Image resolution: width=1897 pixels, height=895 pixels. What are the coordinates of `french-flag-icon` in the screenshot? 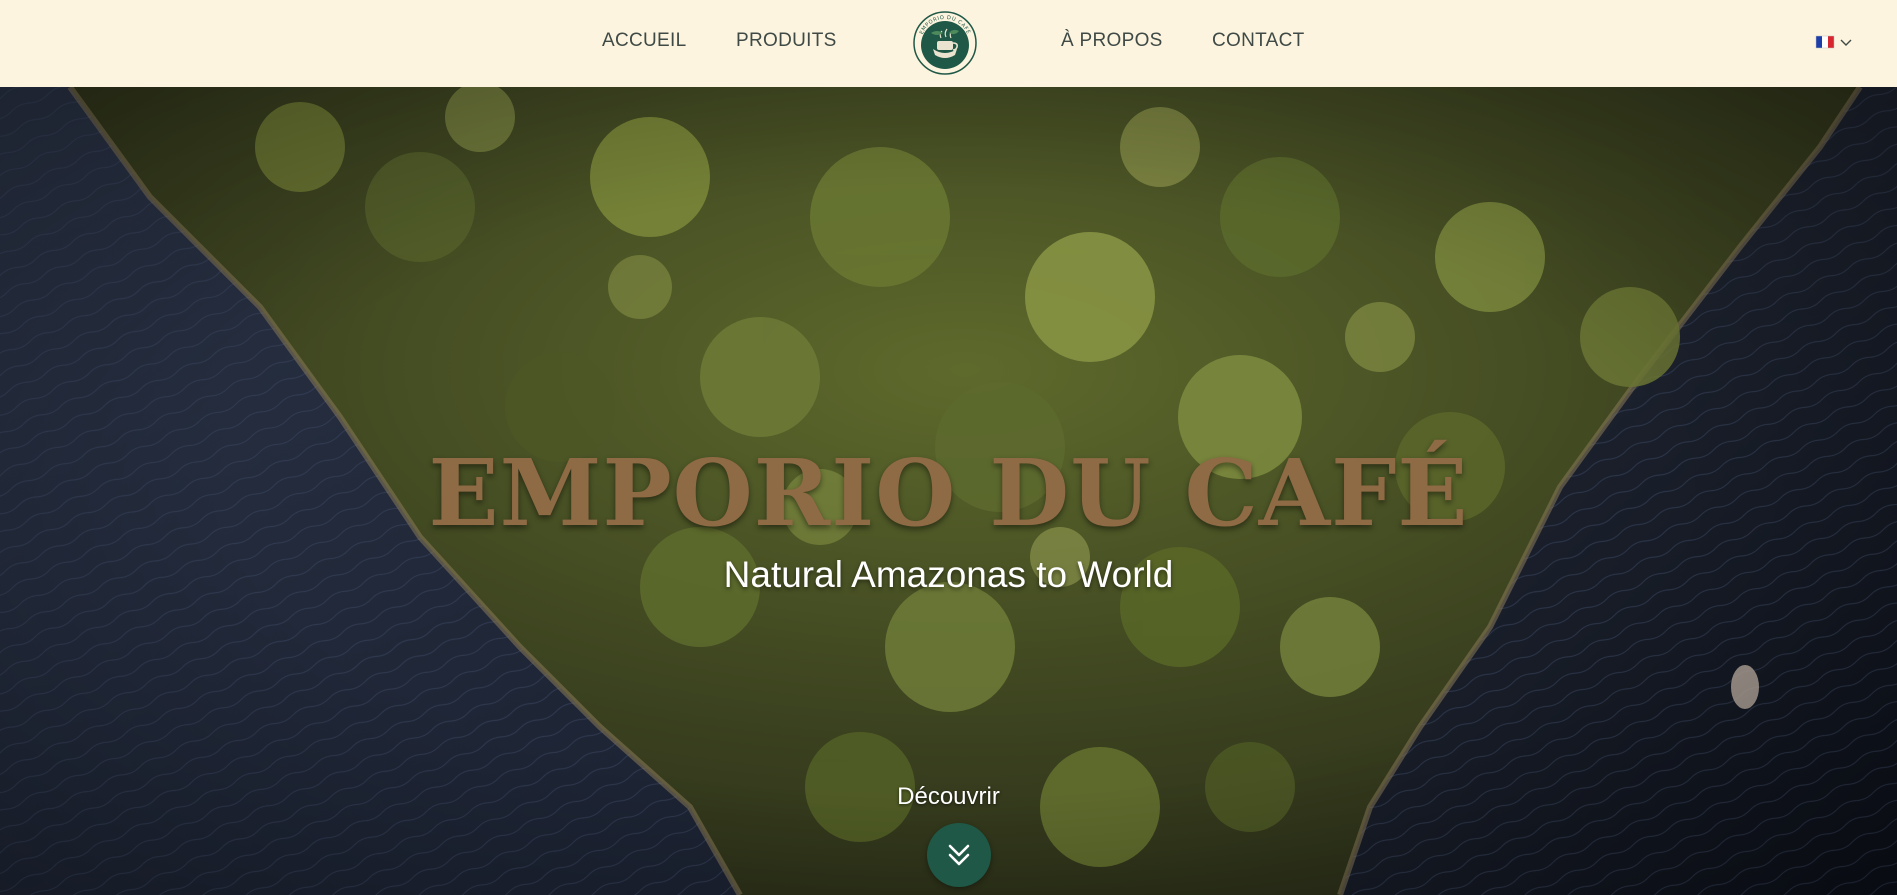 It's located at (1825, 42).